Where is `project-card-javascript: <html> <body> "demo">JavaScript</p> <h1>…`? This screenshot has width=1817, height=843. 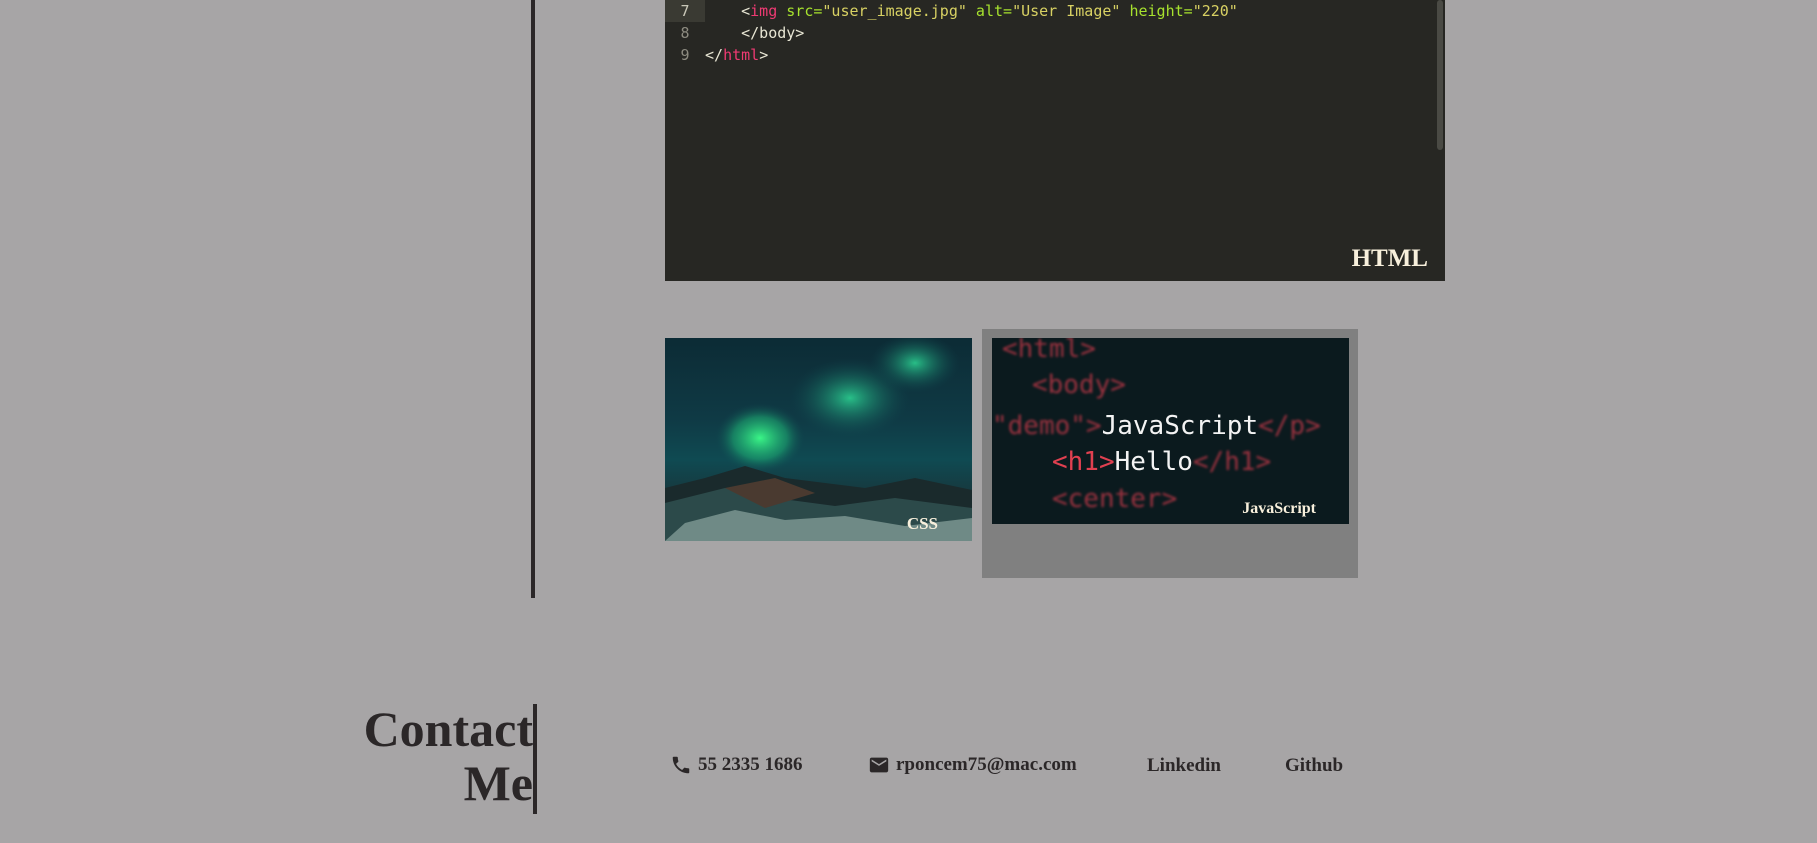
project-card-javascript: <html> <body> "demo">JavaScript</p> <h1>… is located at coordinates (1170, 453).